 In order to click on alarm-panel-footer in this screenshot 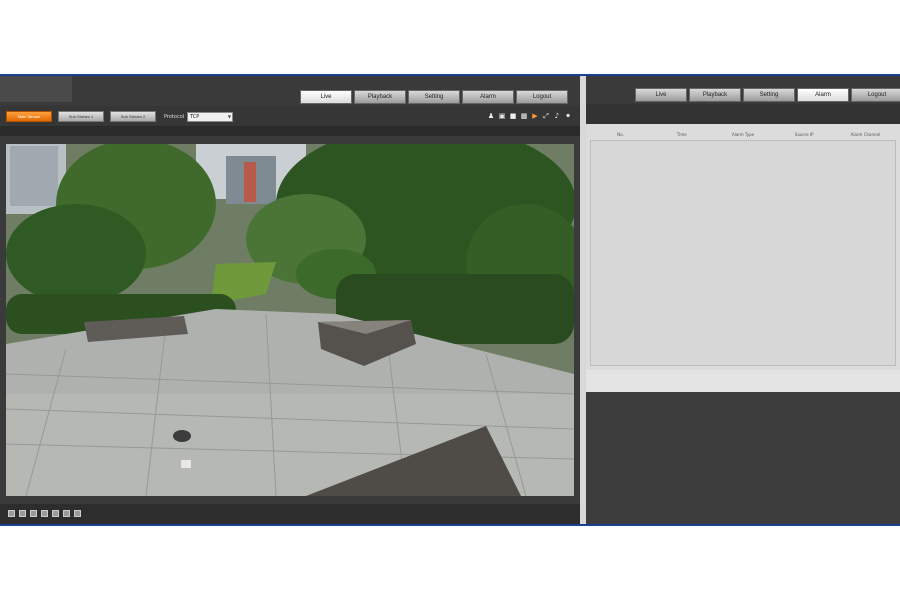, I will do `click(743, 381)`.